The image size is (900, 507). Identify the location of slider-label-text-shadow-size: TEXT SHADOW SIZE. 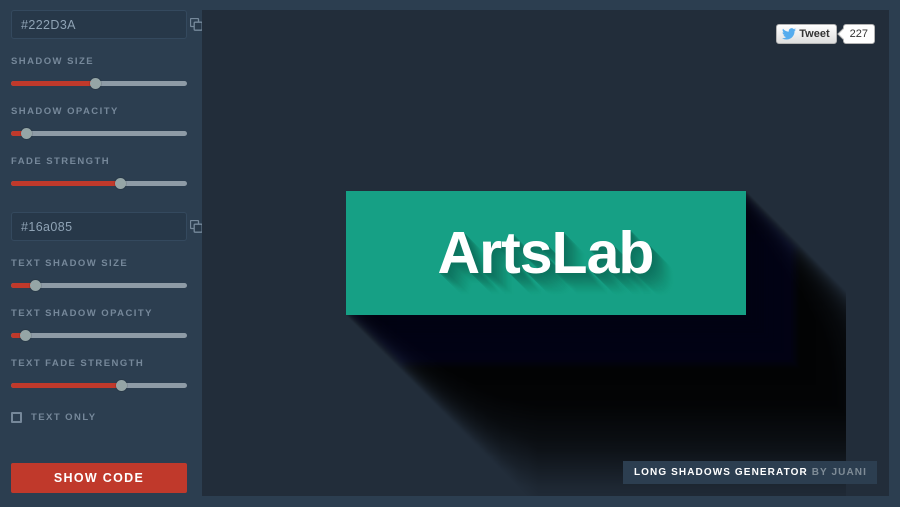
(70, 263).